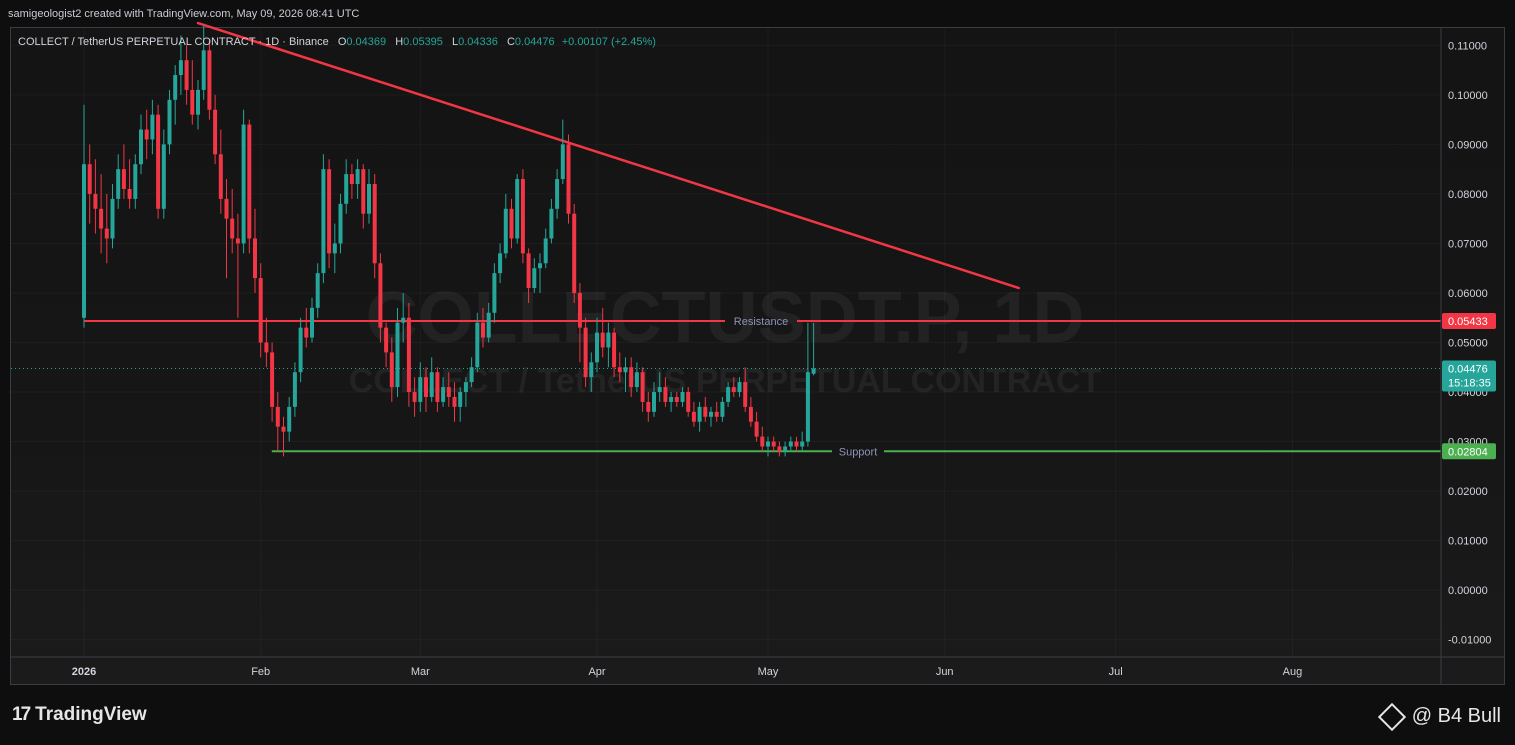  Describe the element at coordinates (1116, 672) in the screenshot. I see `x-tick-label: Jul` at that location.